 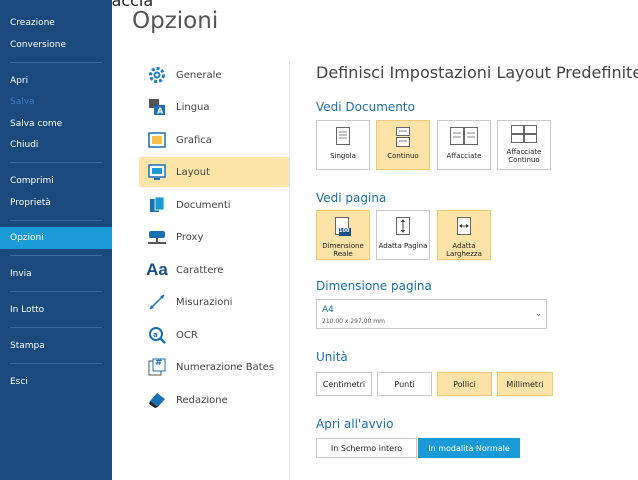 What do you see at coordinates (351, 198) in the screenshot?
I see `section-title-vedi-pagina: Vedi pagina` at bounding box center [351, 198].